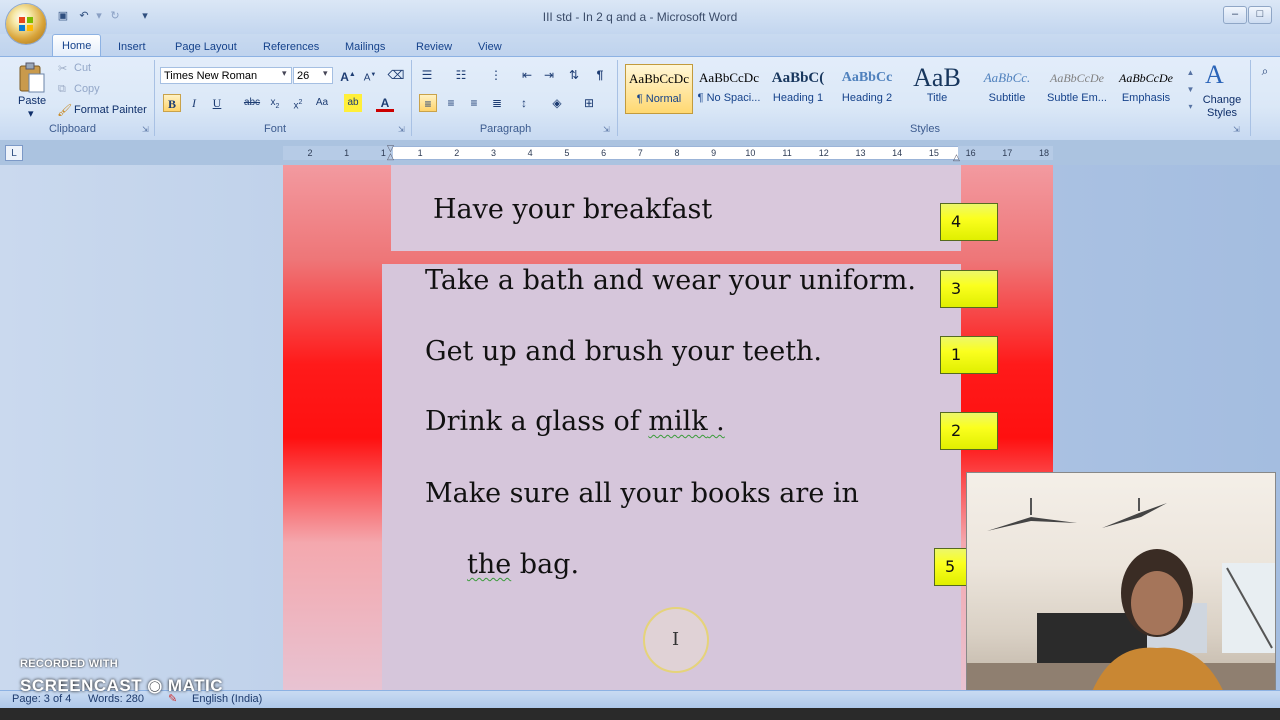 Image resolution: width=1280 pixels, height=720 pixels. I want to click on ruler-tick-label: 3, so click(493, 153).